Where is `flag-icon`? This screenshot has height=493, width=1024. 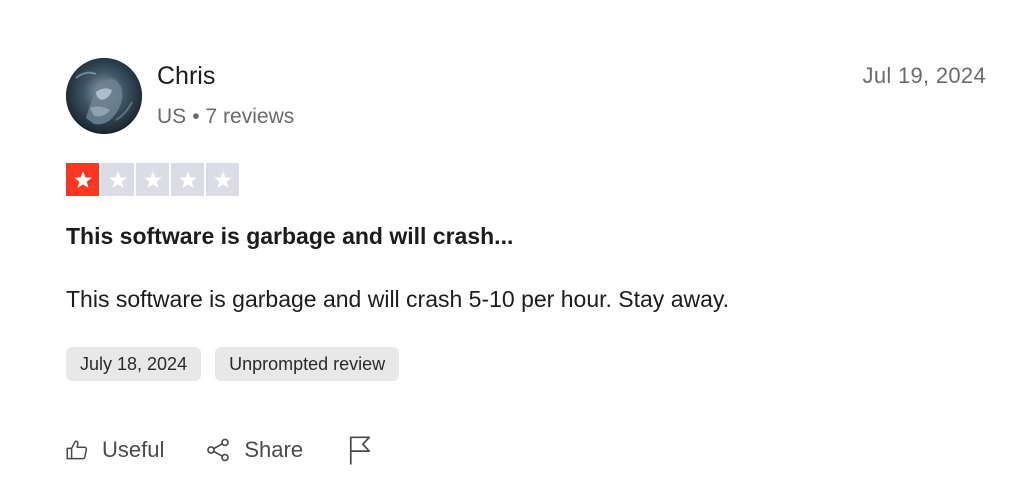 flag-icon is located at coordinates (360, 450).